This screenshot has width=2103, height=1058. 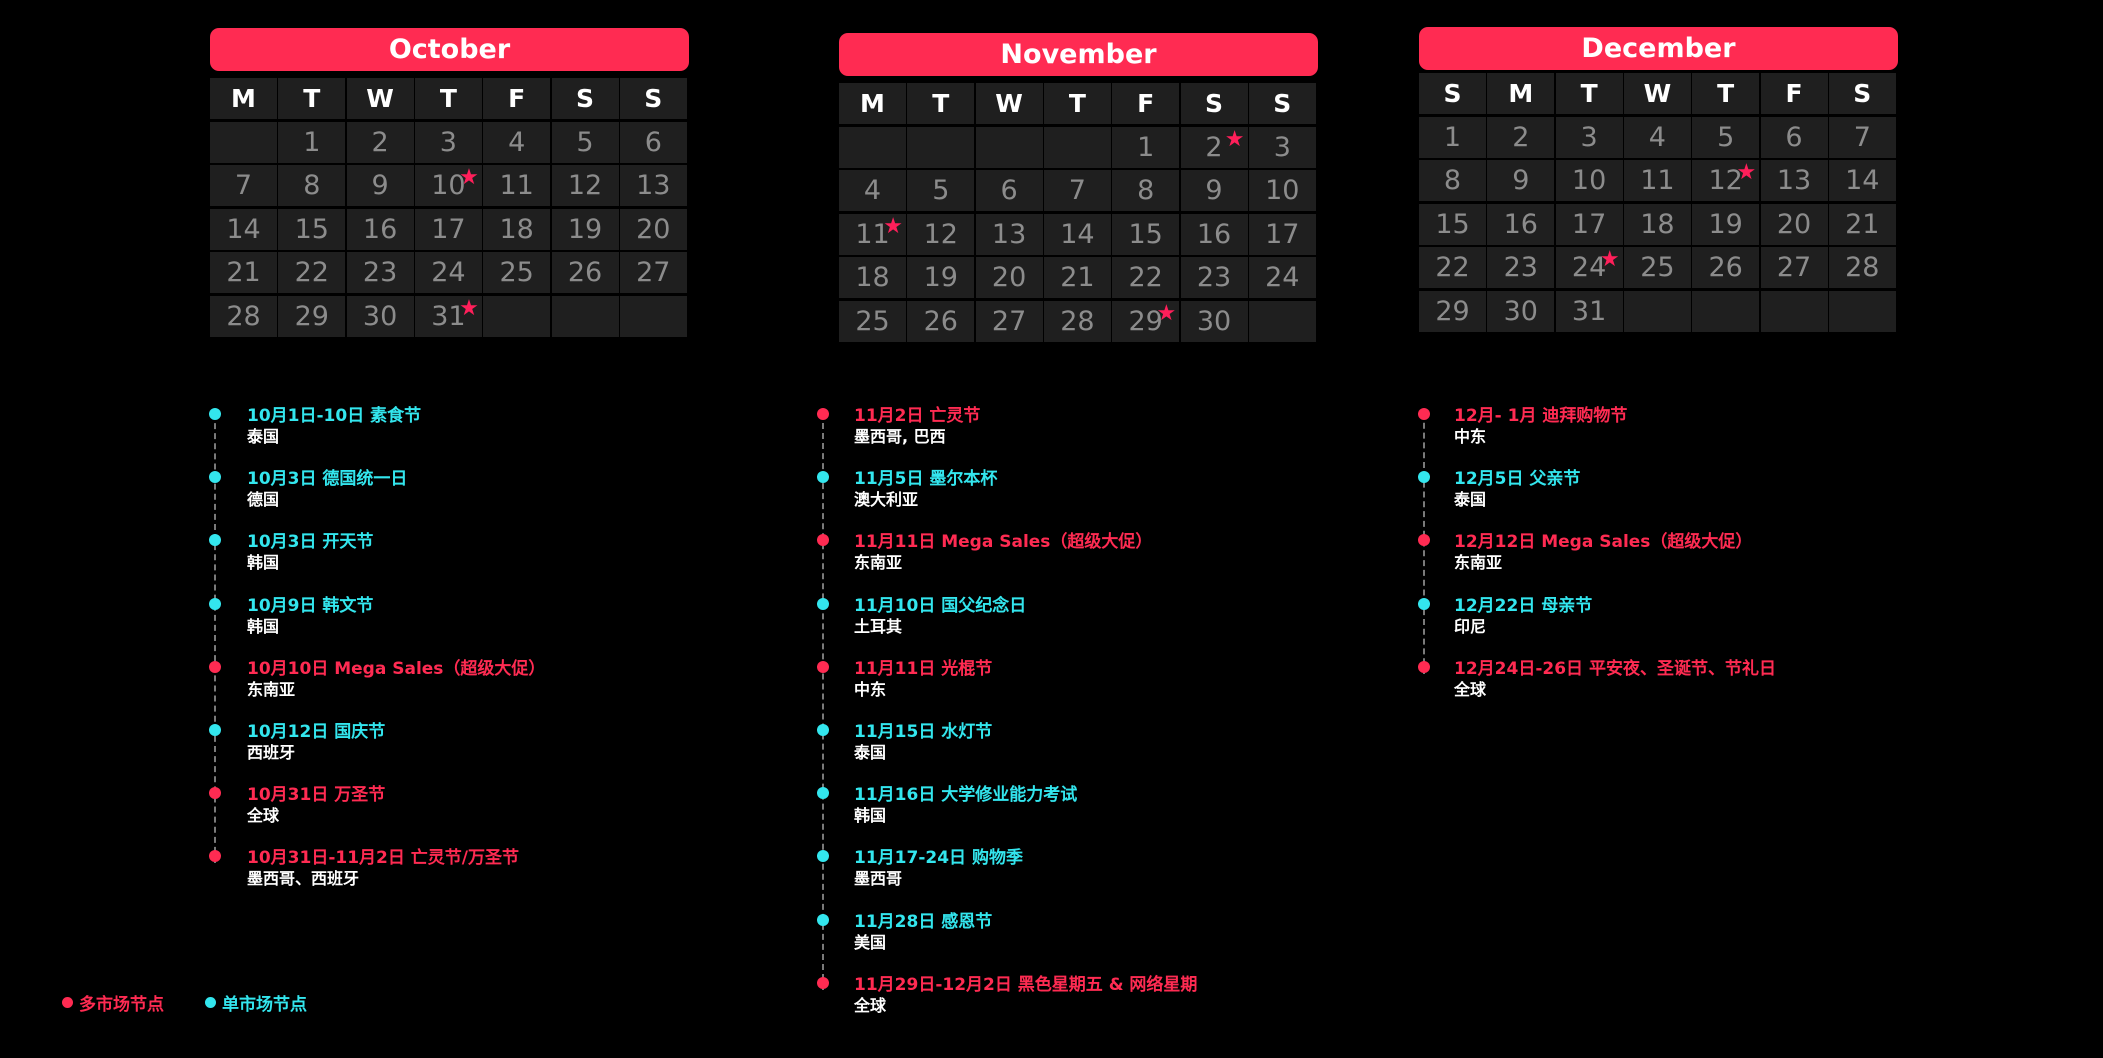 What do you see at coordinates (303, 879) in the screenshot?
I see `event-region: 墨西哥、西班牙` at bounding box center [303, 879].